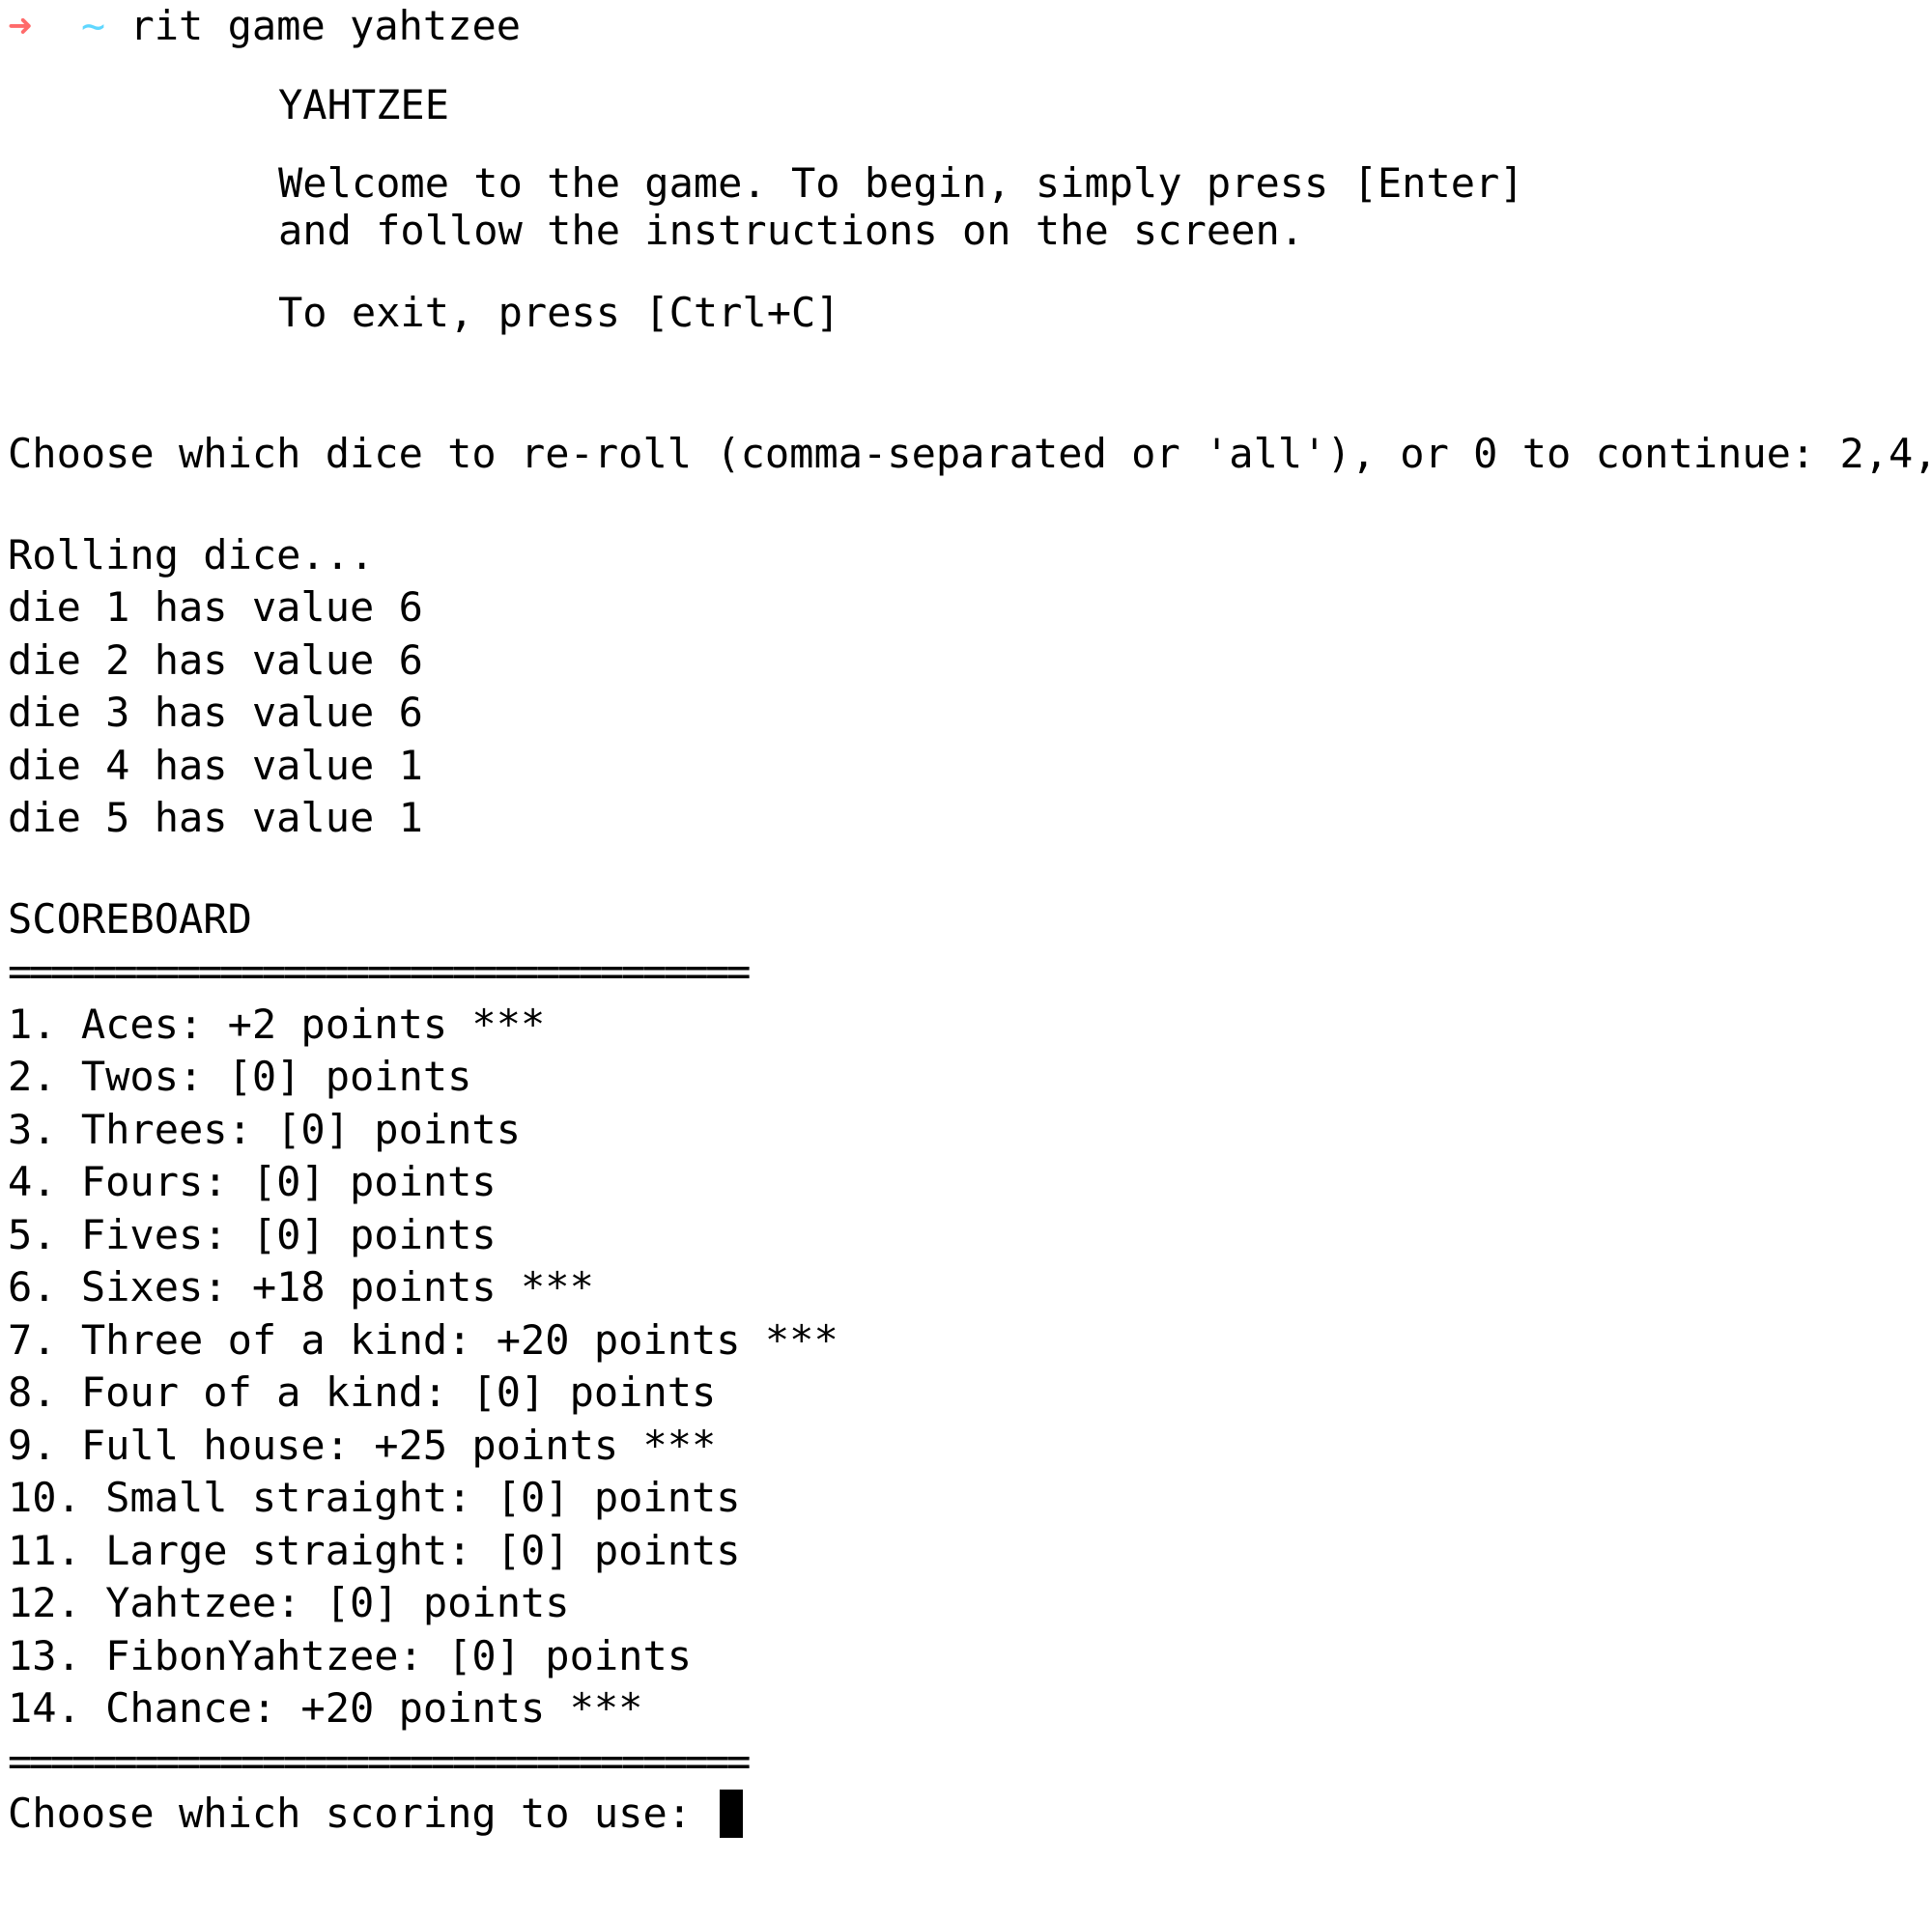  What do you see at coordinates (362, 1392) in the screenshot?
I see `score-entry-four-of-a-kind: 8. Four of a kind: [0] points` at bounding box center [362, 1392].